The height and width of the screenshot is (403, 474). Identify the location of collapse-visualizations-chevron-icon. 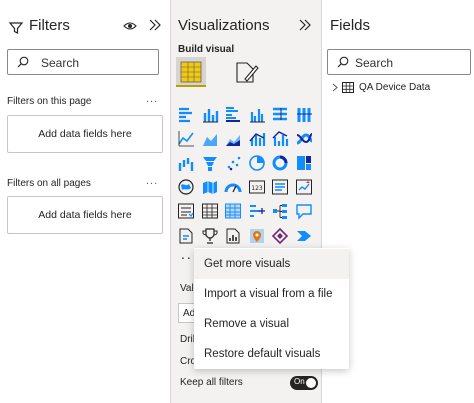
(305, 25).